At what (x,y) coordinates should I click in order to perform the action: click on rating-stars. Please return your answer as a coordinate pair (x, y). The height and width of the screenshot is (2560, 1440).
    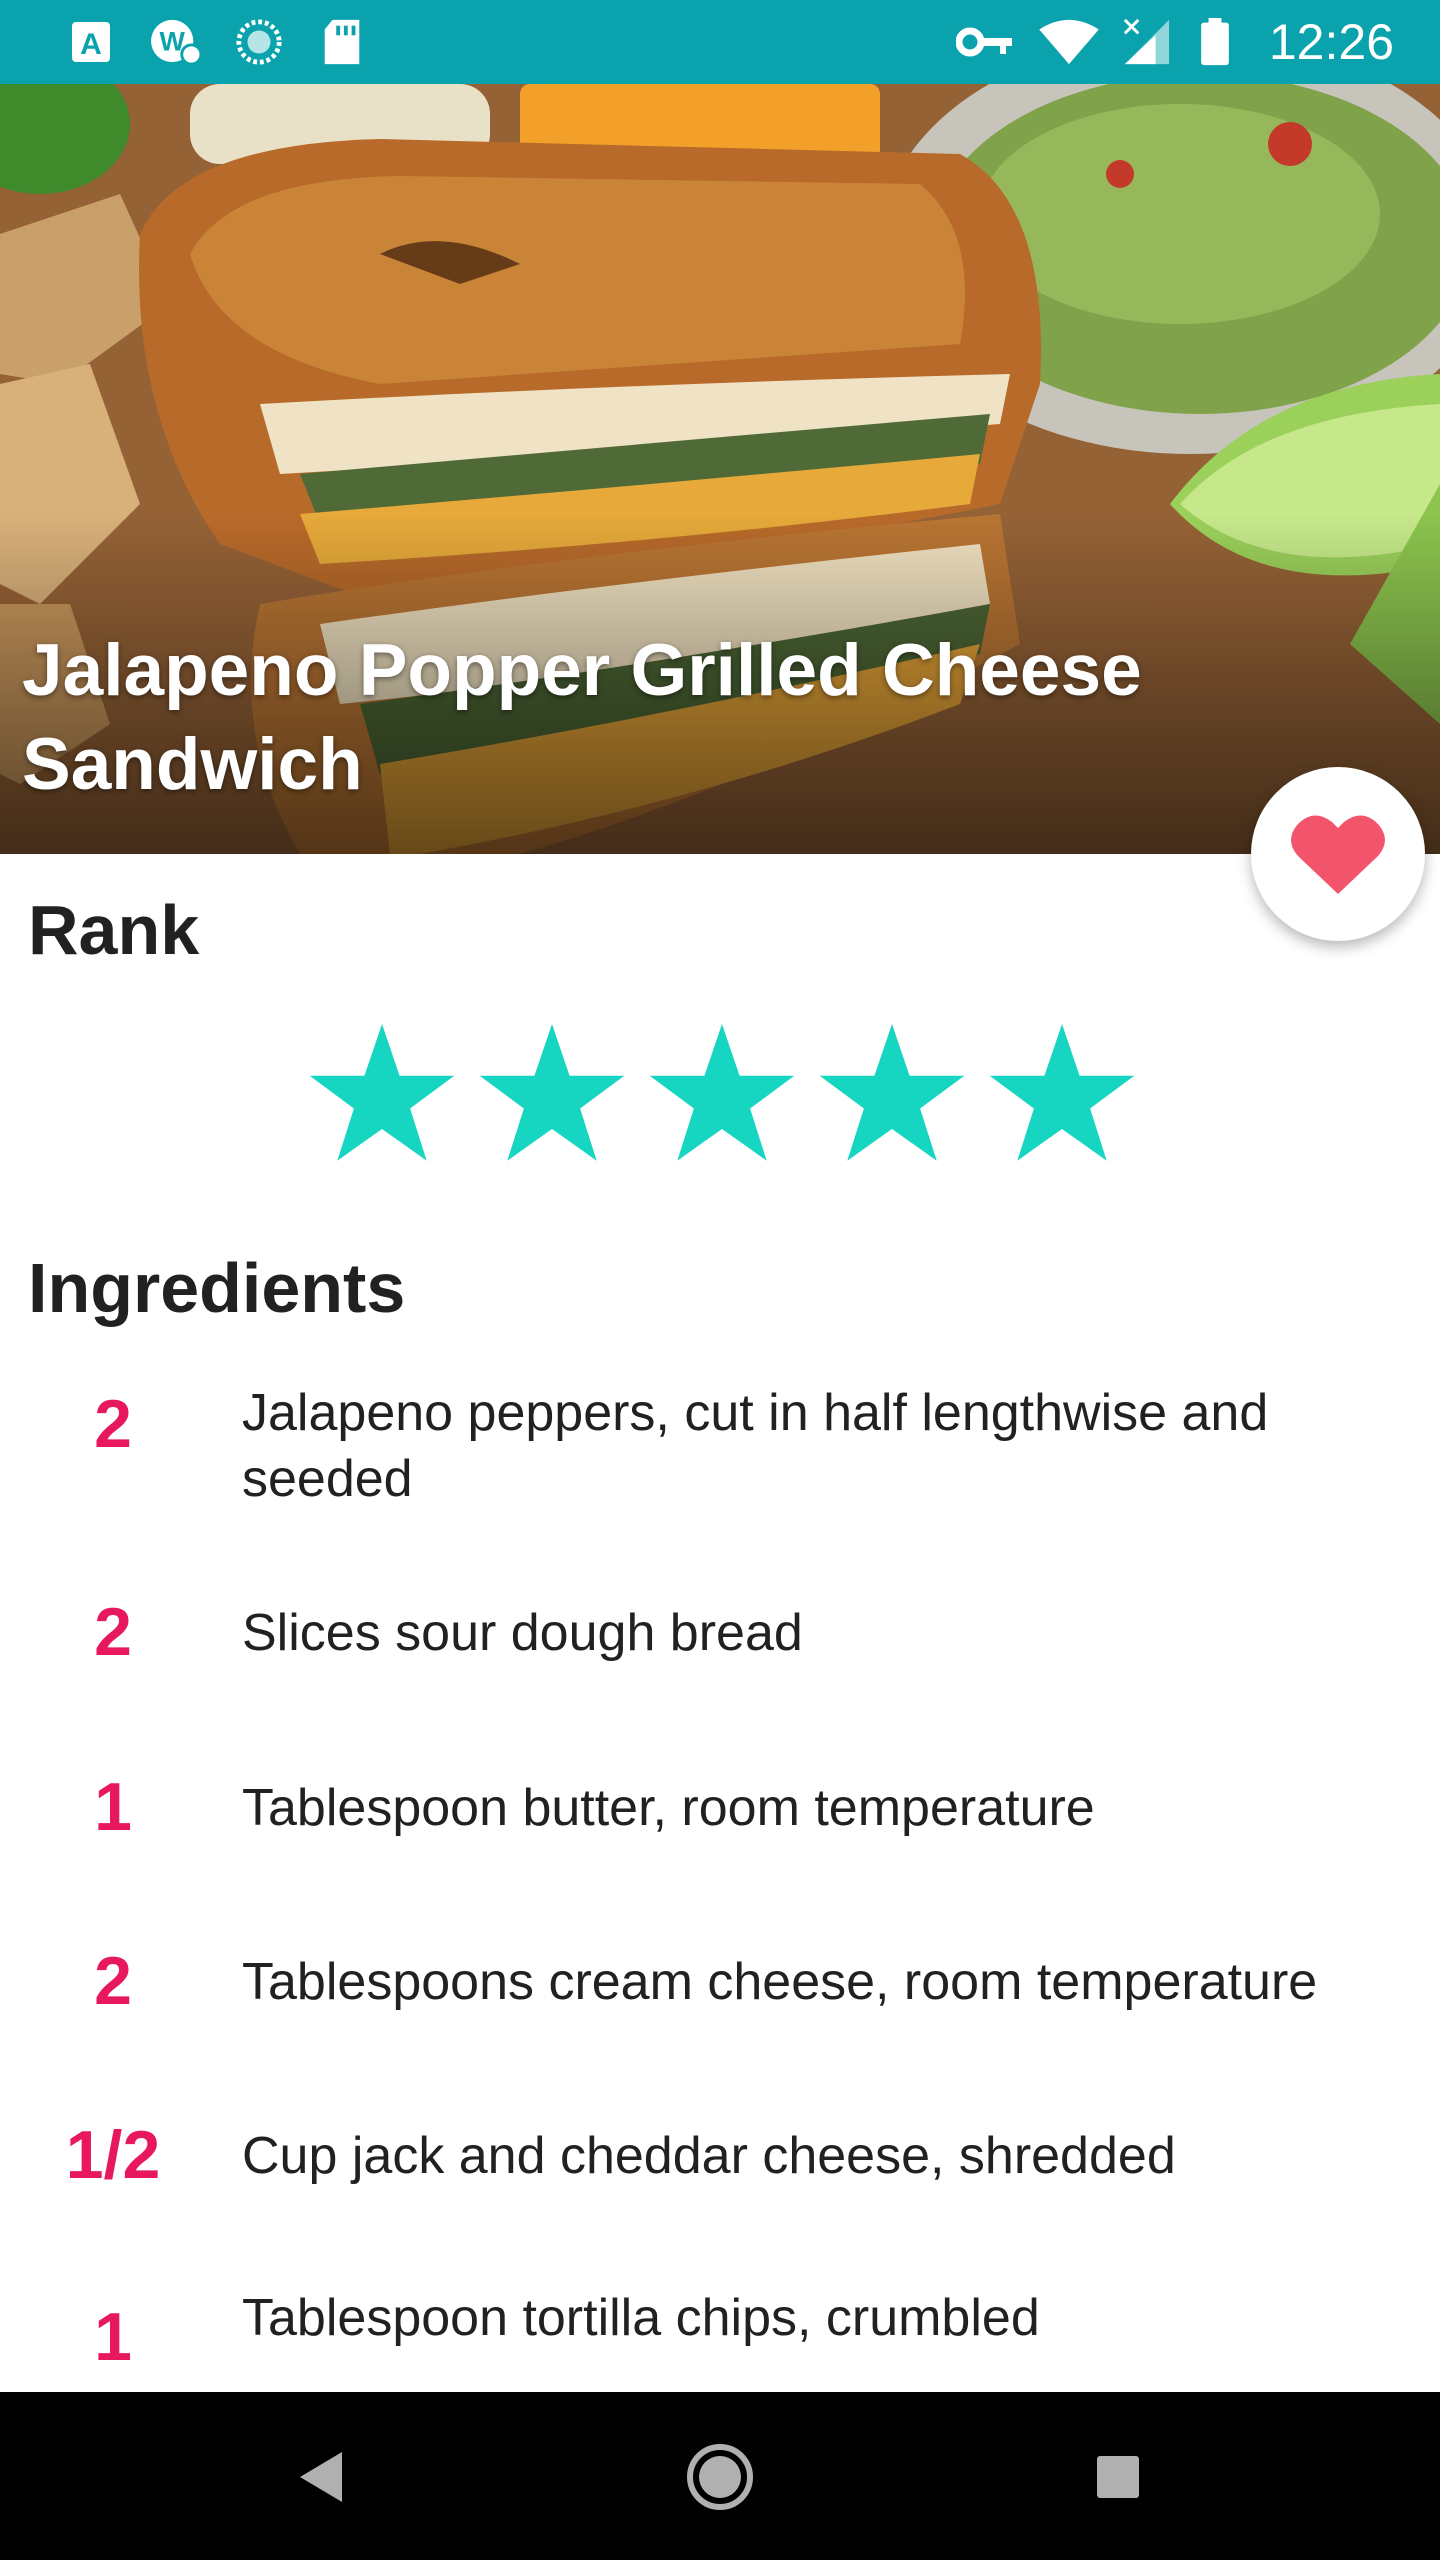
    Looking at the image, I should click on (722, 1095).